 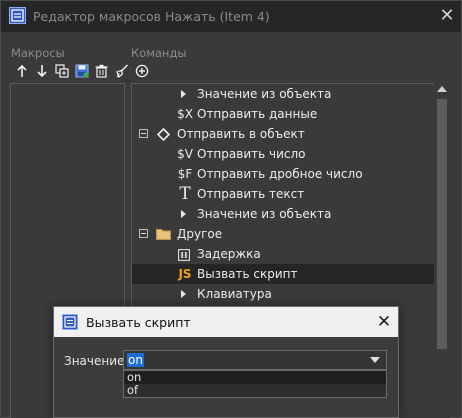 I want to click on tree-item: $F Отправить дробное число, so click(x=283, y=174).